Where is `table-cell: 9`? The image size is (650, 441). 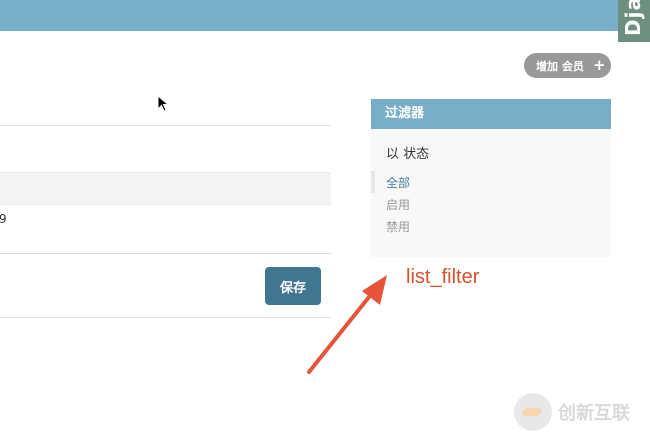
table-cell: 9 is located at coordinates (3, 219).